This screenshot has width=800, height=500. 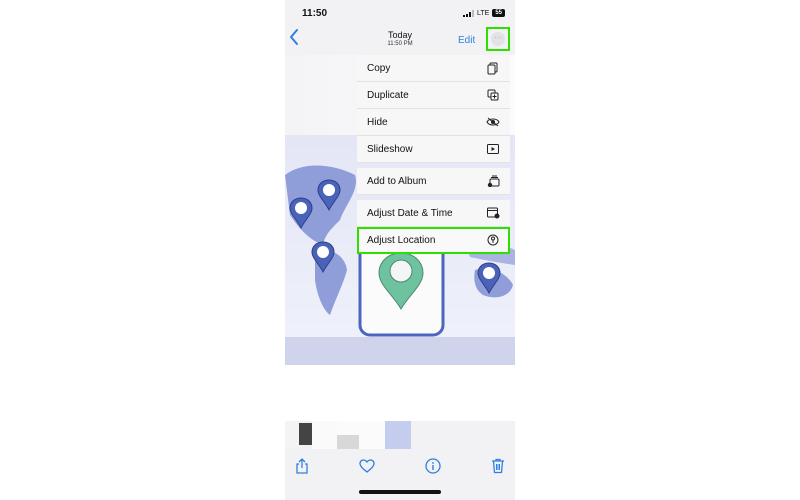 I want to click on signal-icon, so click(x=468, y=13).